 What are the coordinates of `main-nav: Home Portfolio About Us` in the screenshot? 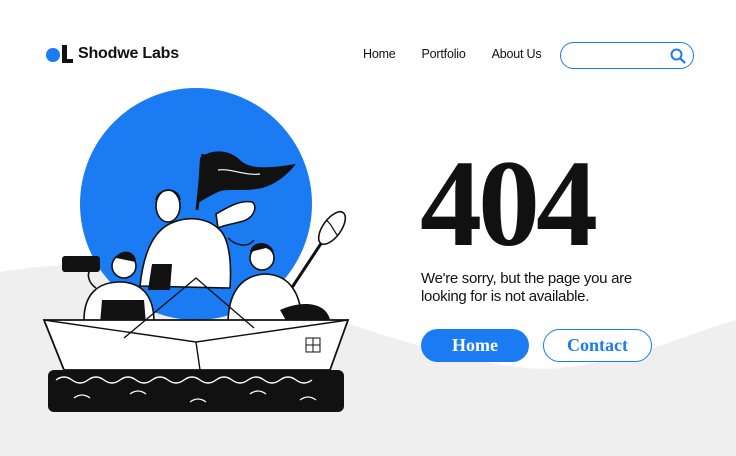 It's located at (465, 54).